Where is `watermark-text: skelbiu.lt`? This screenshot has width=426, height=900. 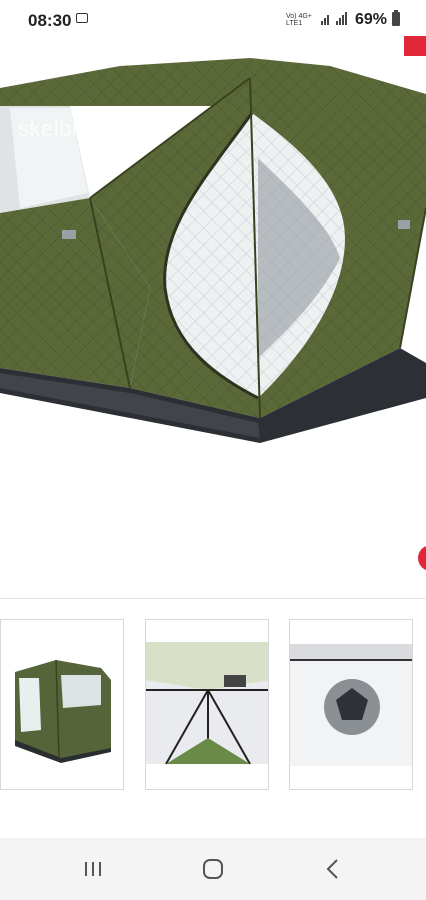 watermark-text: skelbiu.lt is located at coordinates (63, 128).